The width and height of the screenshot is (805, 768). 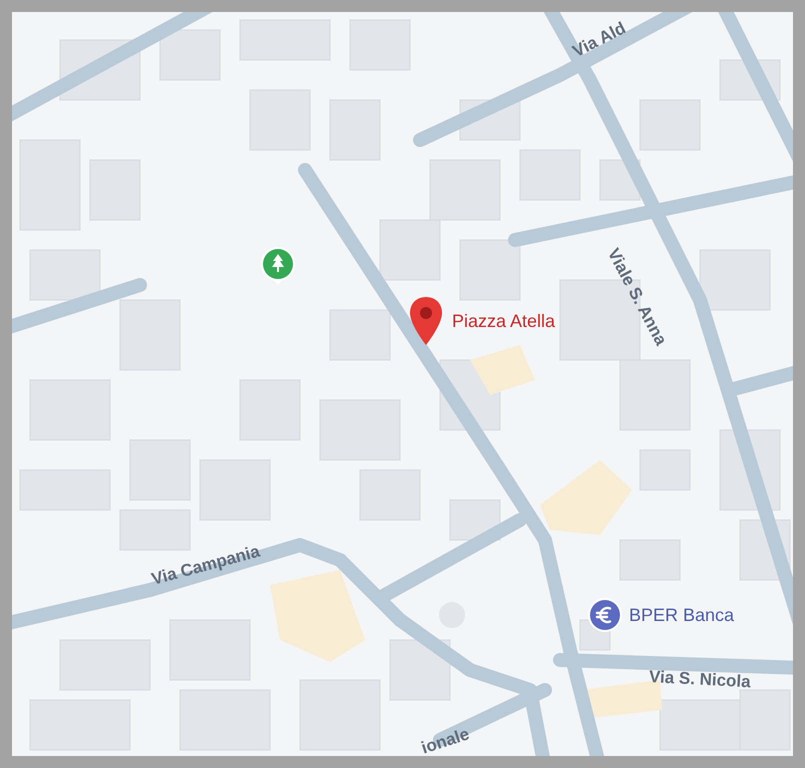 What do you see at coordinates (637, 297) in the screenshot?
I see `street-label: Viale S. Anna` at bounding box center [637, 297].